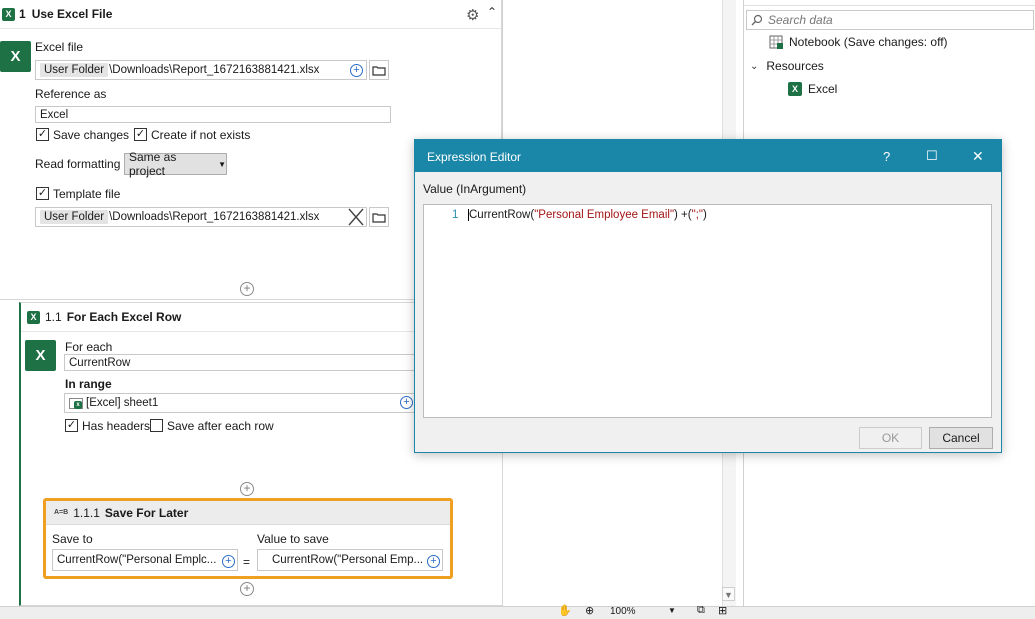  Describe the element at coordinates (71, 94) in the screenshot. I see `reference-as-label: Reference as` at that location.